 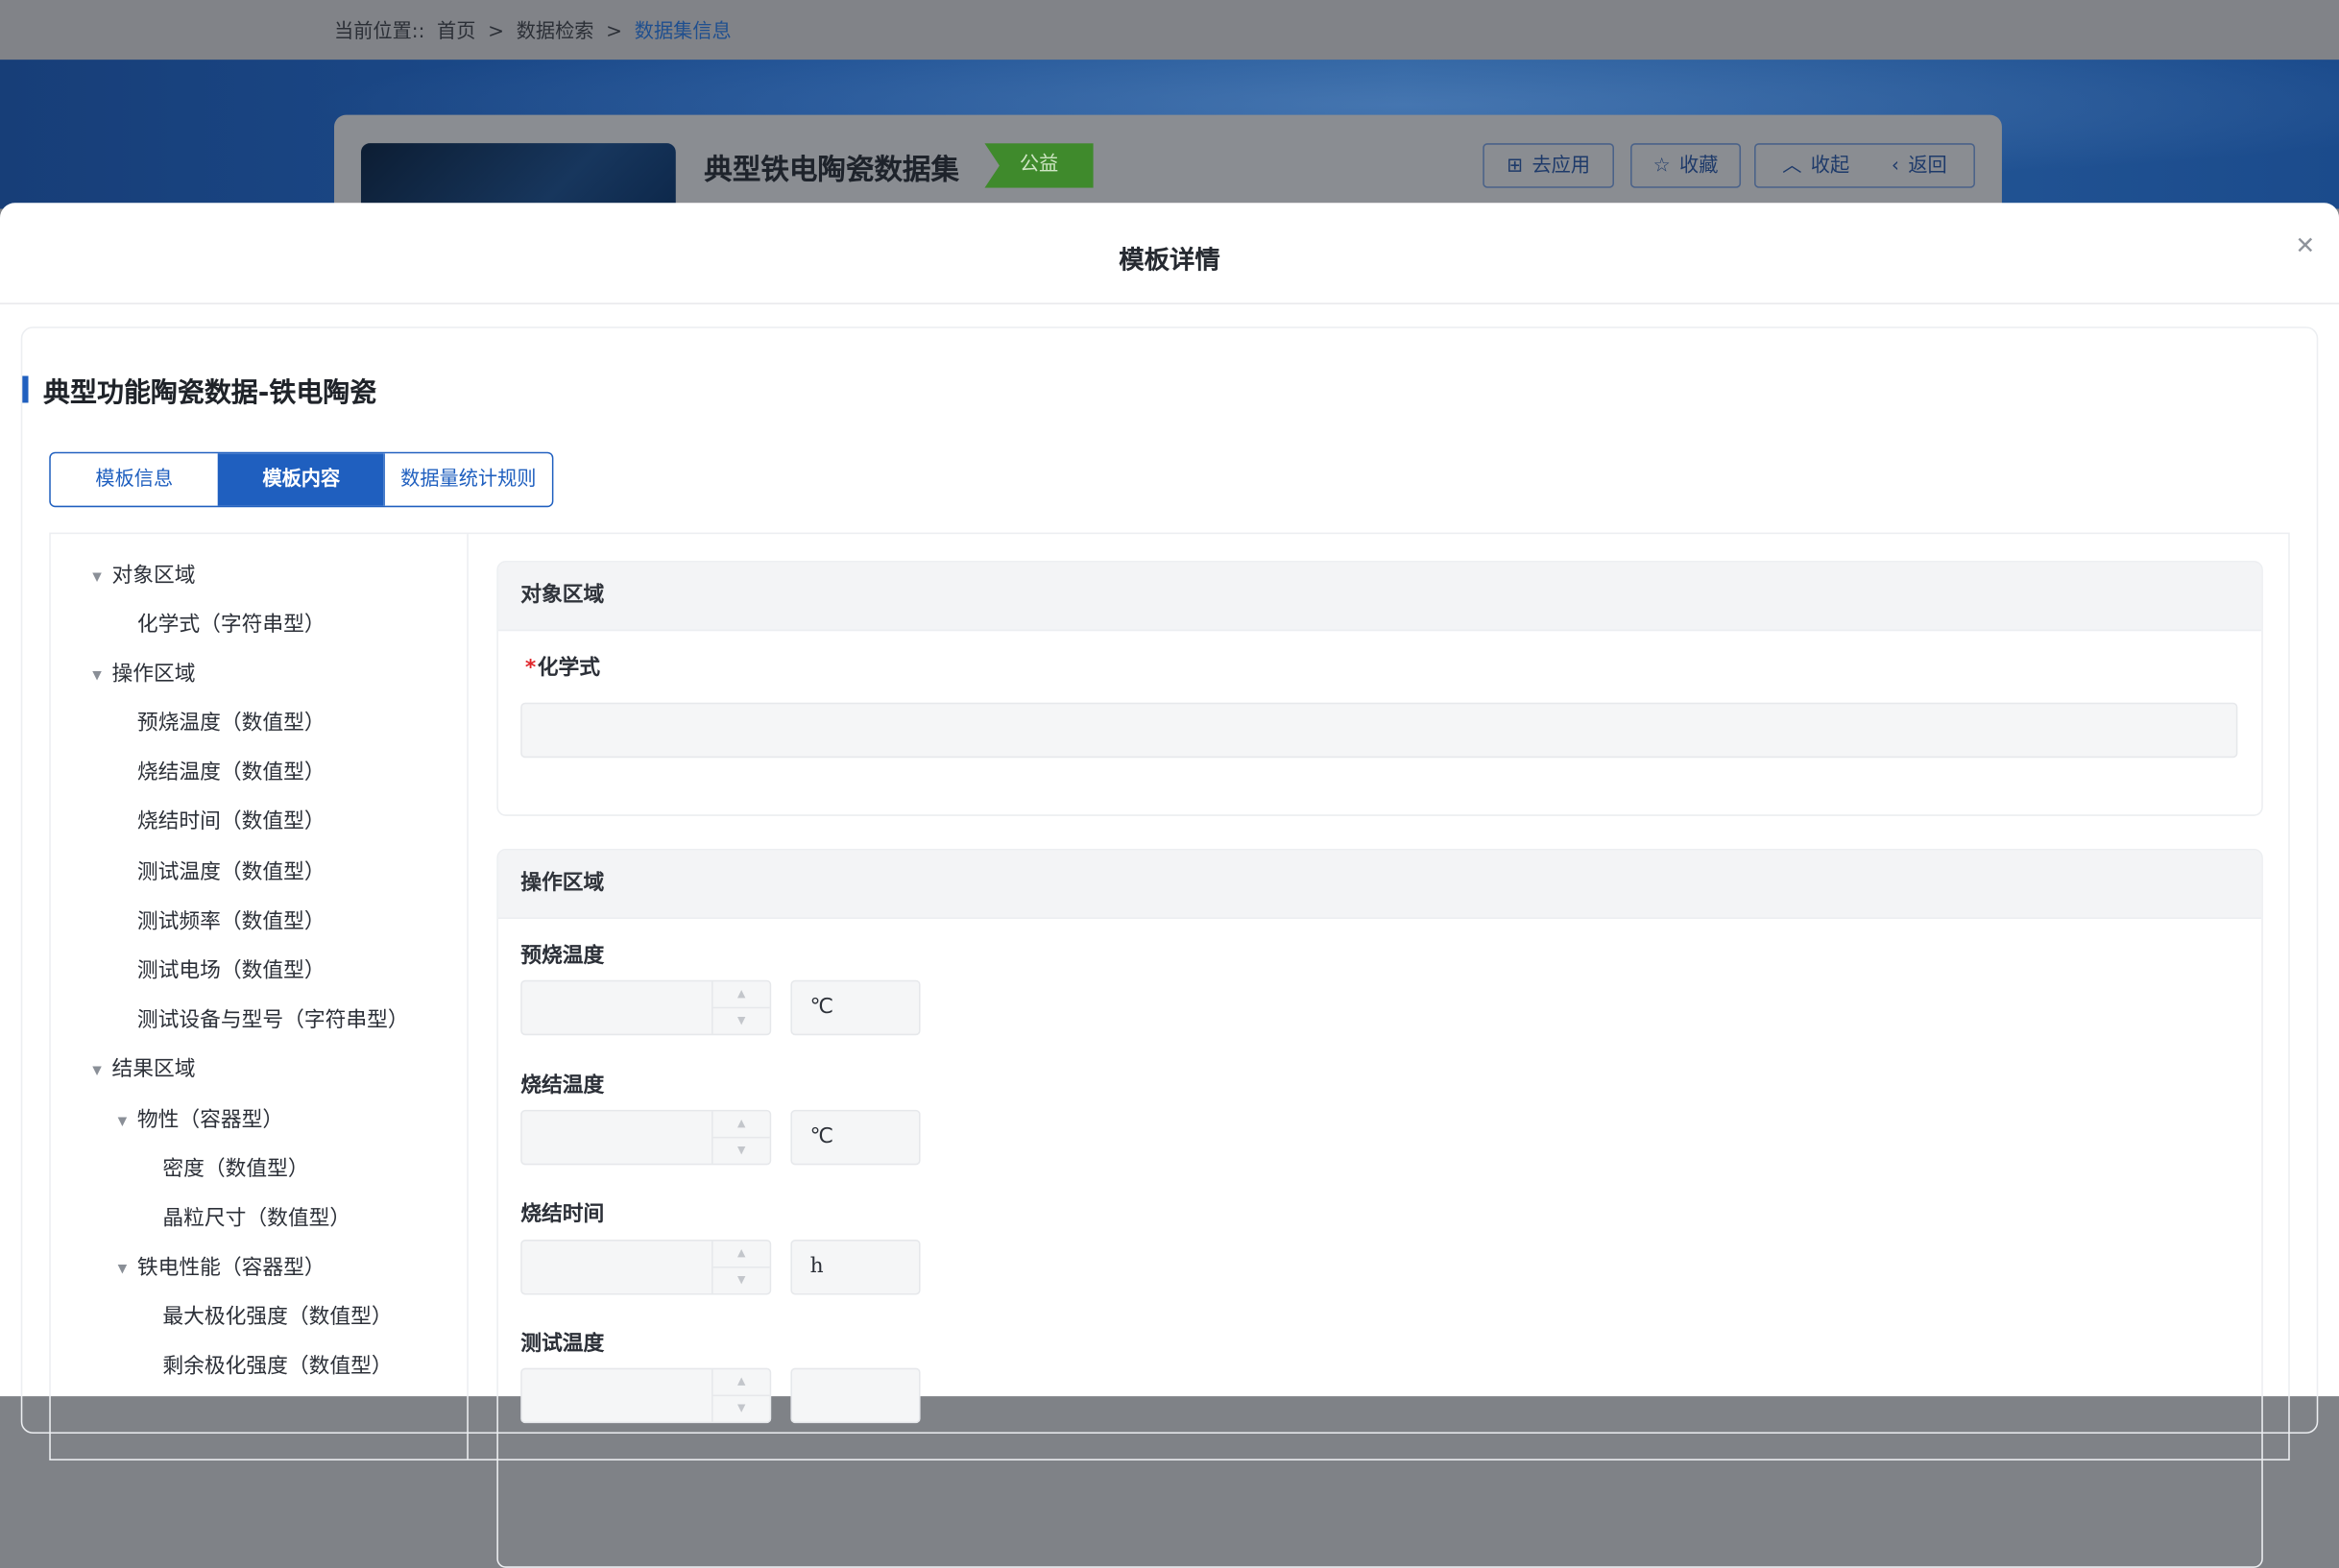 What do you see at coordinates (1169, 30) in the screenshot?
I see `top-bar: 当前位置:: 首页 > 数据检索 > 数据集信息` at bounding box center [1169, 30].